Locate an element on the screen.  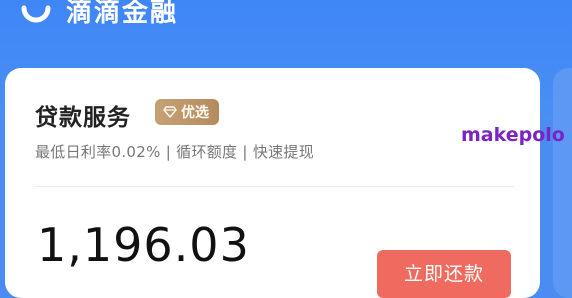
preferred-badge: 优选 is located at coordinates (187, 112).